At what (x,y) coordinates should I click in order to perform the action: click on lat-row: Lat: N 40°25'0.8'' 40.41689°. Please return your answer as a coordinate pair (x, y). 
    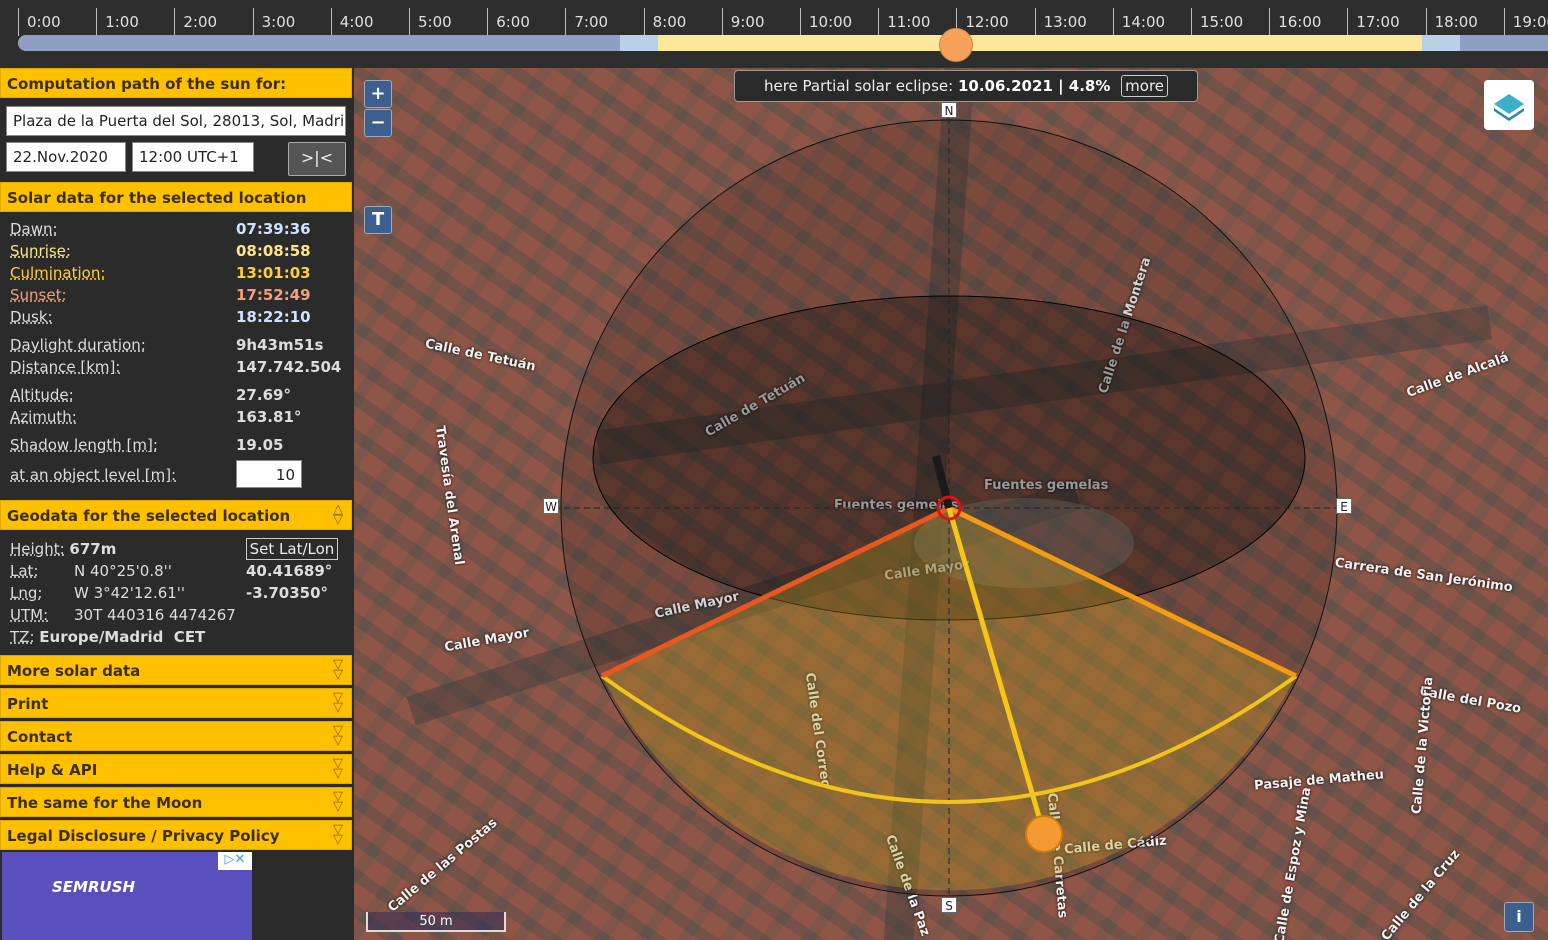
    Looking at the image, I should click on (171, 571).